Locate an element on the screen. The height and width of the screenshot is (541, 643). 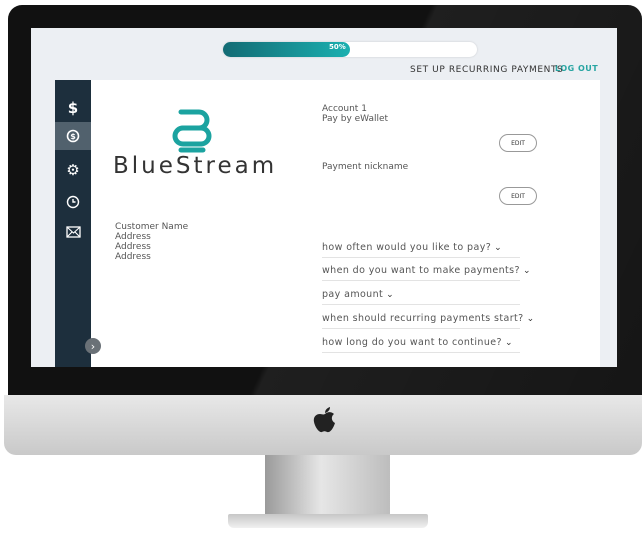
customer-info: Customer Name Address Address Address is located at coordinates (151, 242).